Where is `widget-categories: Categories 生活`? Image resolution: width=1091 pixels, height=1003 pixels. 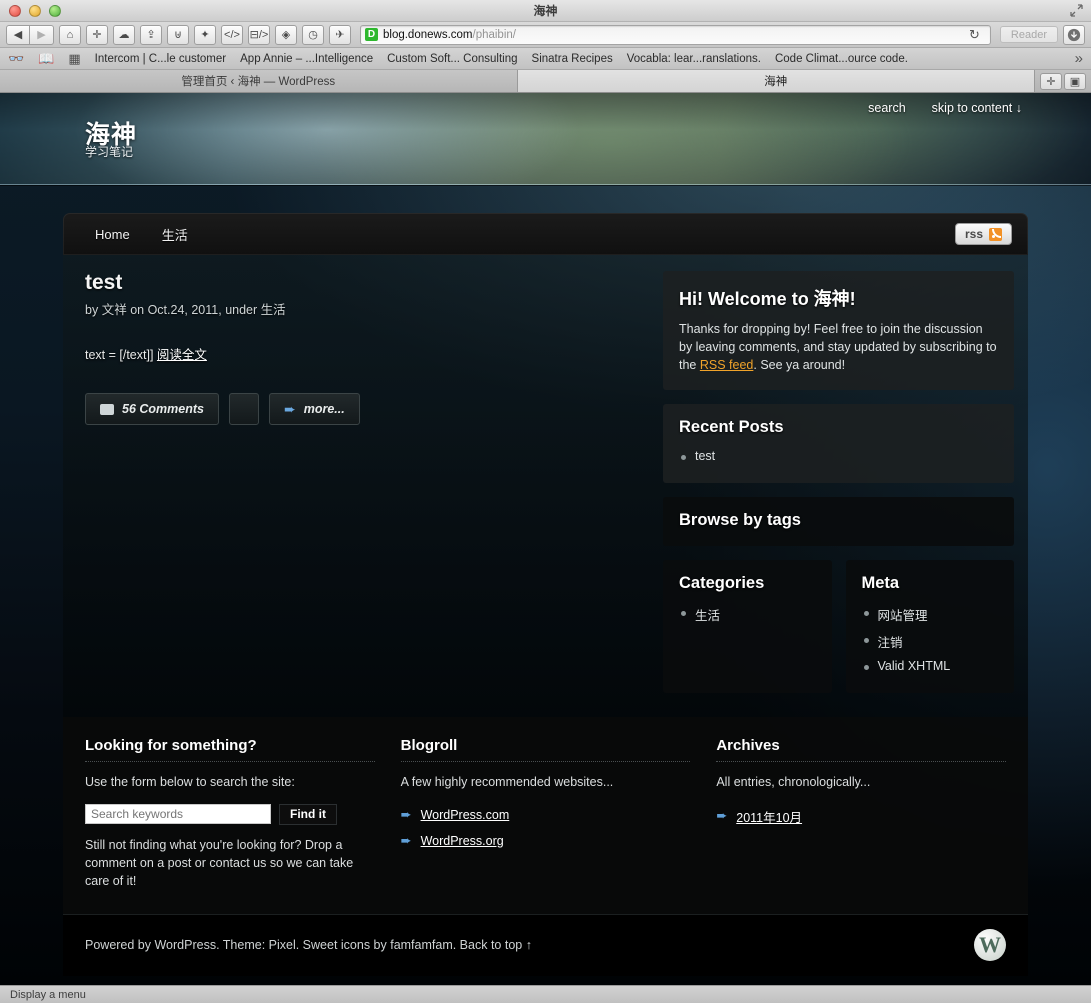
widget-categories: Categories 生活 is located at coordinates (747, 627).